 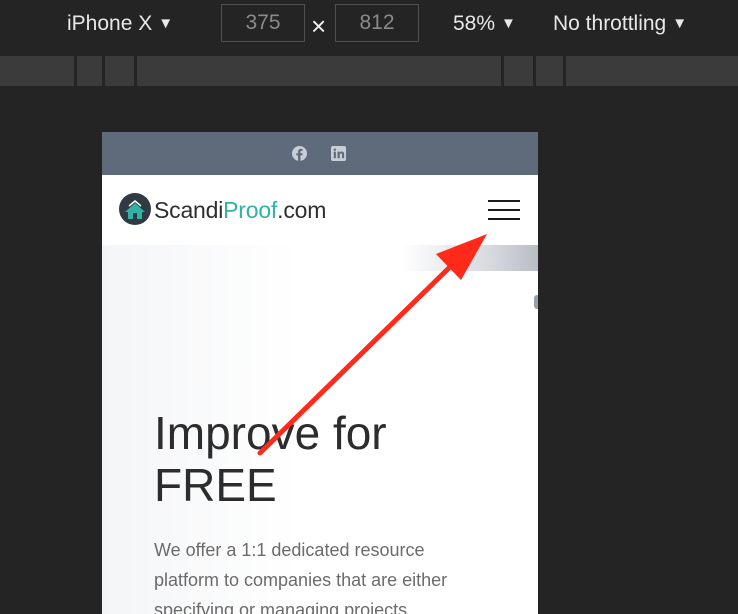 I want to click on site-header: ScandiProof.com, so click(x=320, y=210).